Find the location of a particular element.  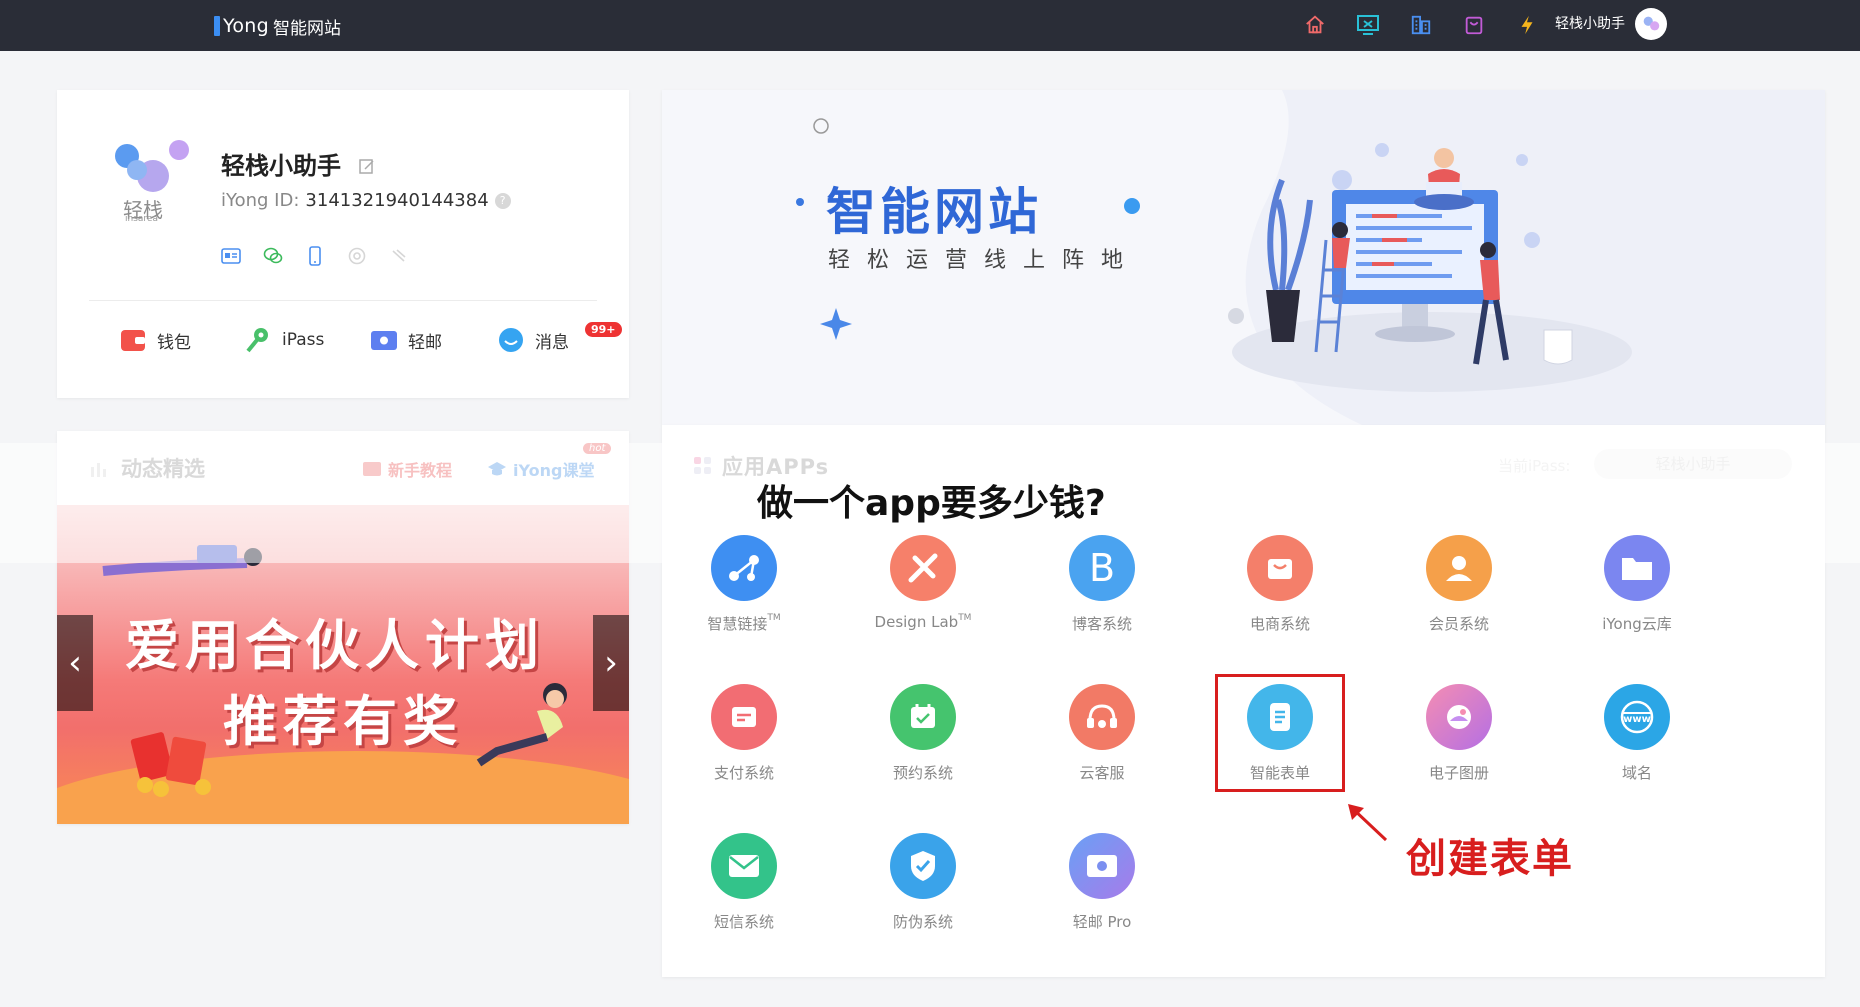

app-label: 博客系统 is located at coordinates (1101, 624).